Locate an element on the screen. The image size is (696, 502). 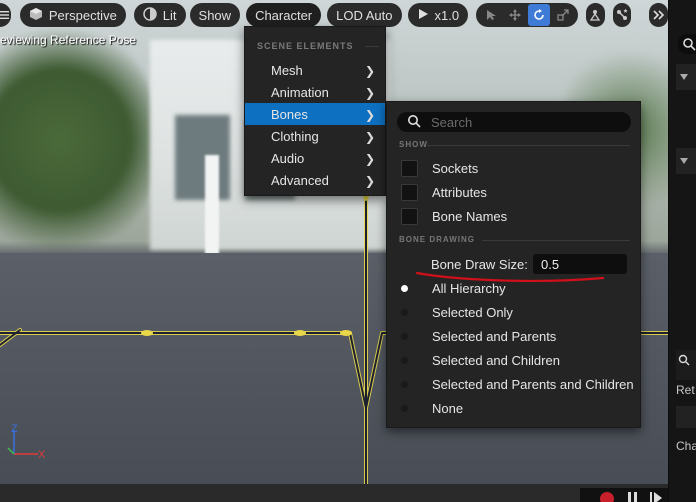
bones-search-field is located at coordinates (514, 122).